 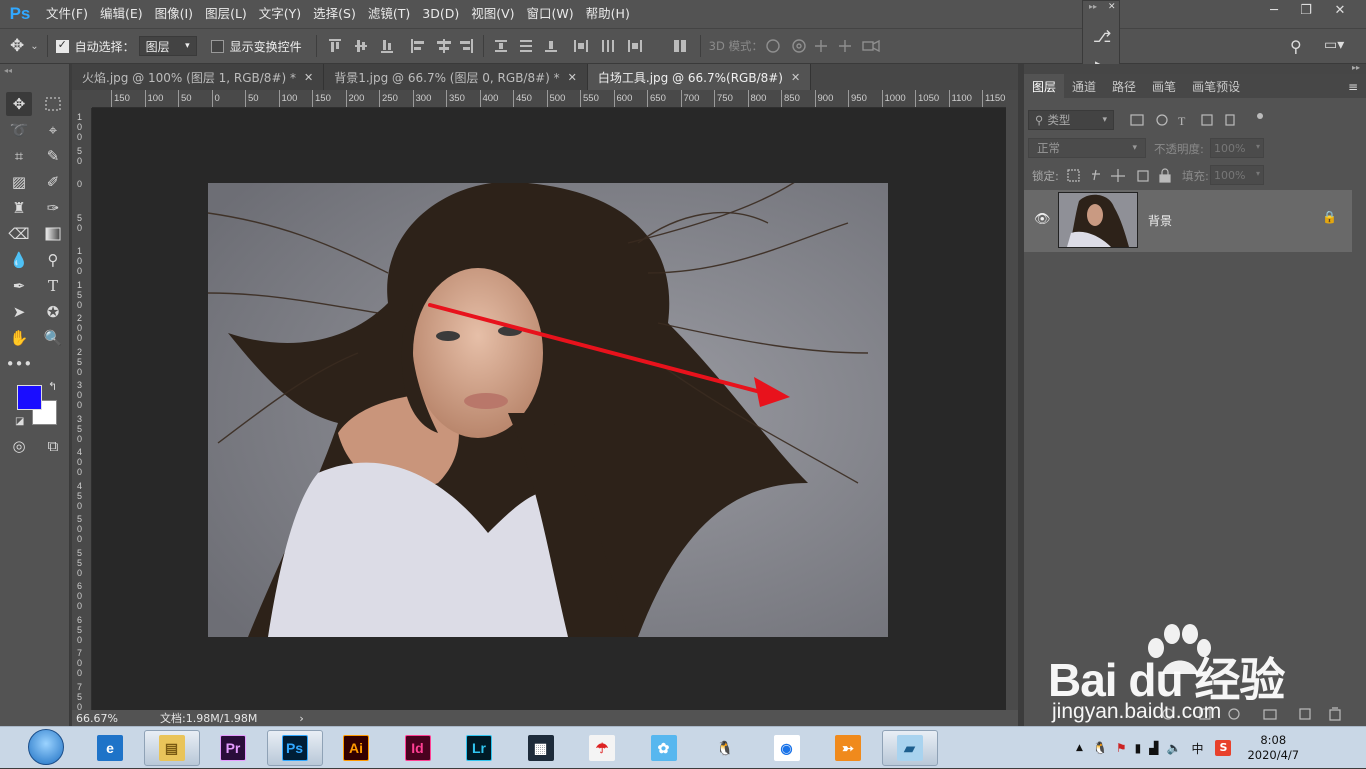 I want to click on document-tab: 白场工具.jpg @ 66.7%(RGB/8#) ✕, so click(x=699, y=77).